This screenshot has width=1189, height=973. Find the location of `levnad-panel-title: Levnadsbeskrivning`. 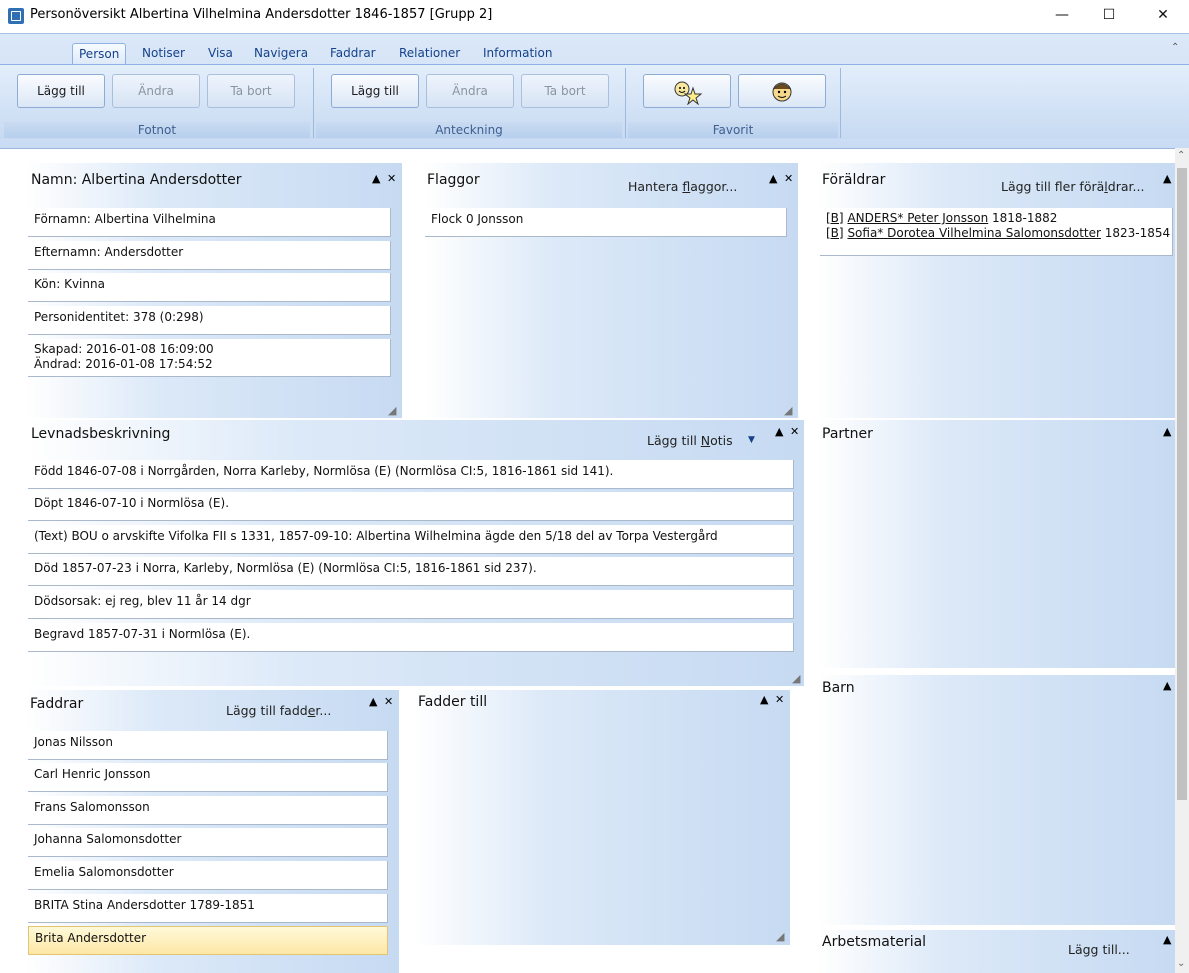

levnad-panel-title: Levnadsbeskrivning is located at coordinates (101, 434).